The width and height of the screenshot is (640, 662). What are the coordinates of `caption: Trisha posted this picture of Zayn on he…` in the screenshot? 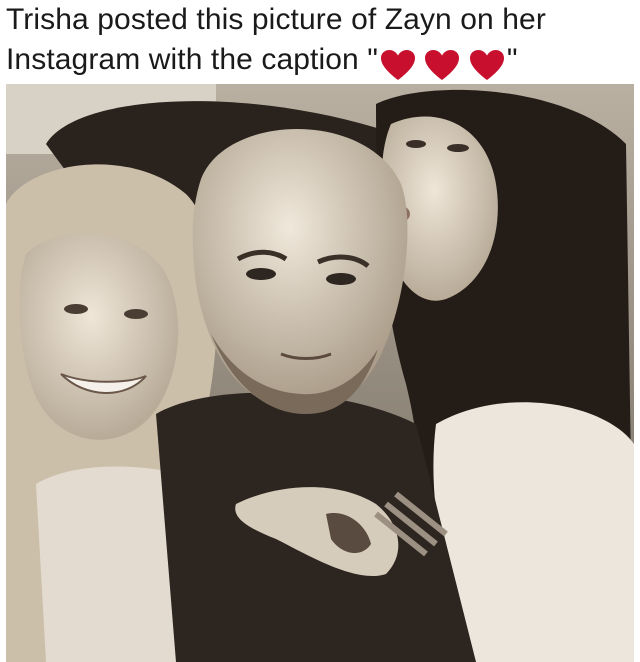 It's located at (320, 42).